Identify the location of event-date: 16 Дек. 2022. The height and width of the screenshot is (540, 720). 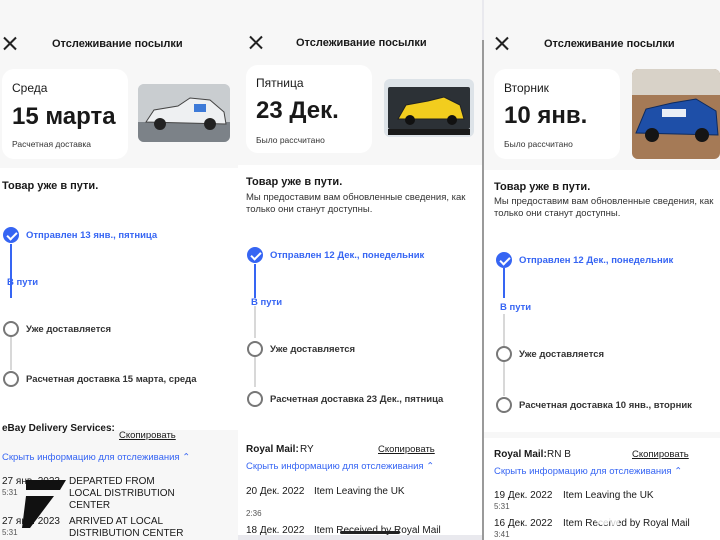
(523, 523).